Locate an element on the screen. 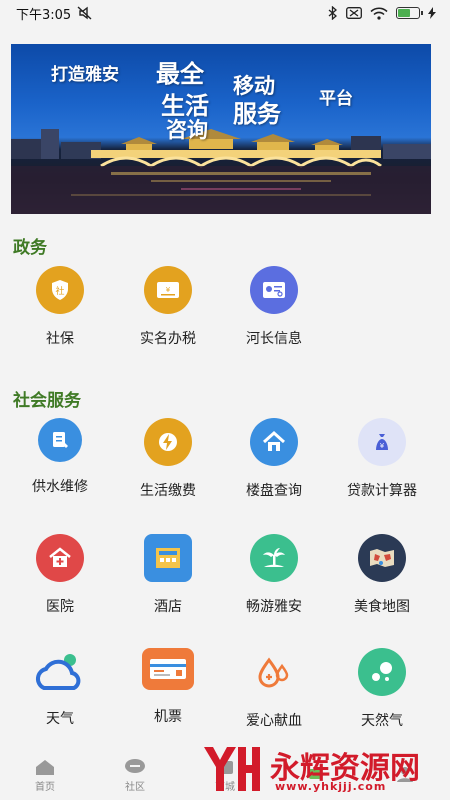 The width and height of the screenshot is (450, 800). item-label: 生活缴费 is located at coordinates (168, 491).